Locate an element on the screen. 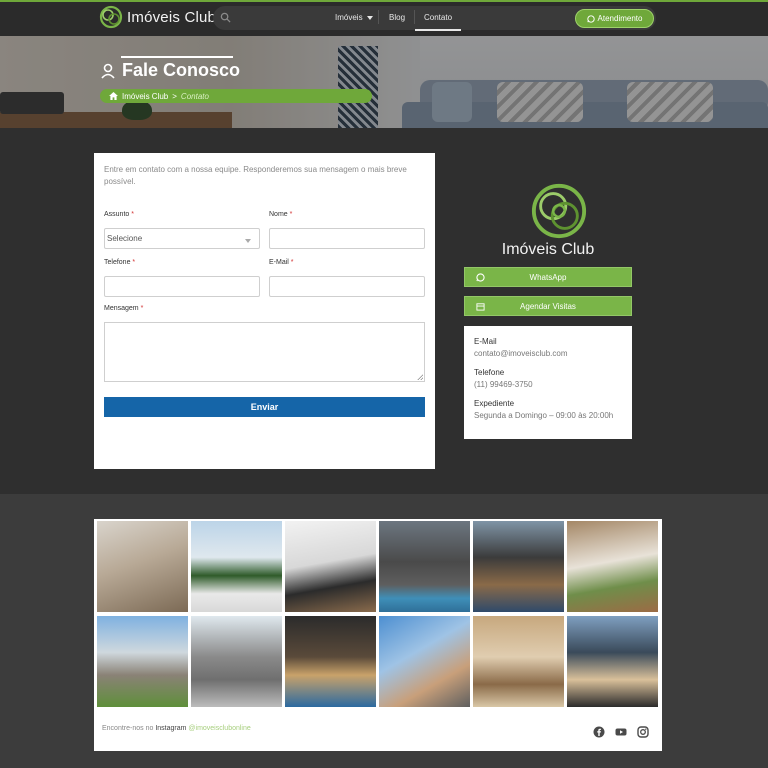 The height and width of the screenshot is (768, 768). info-expediente-value: Segunda a Domingo – 09:00 às 20:00h is located at coordinates (544, 415).